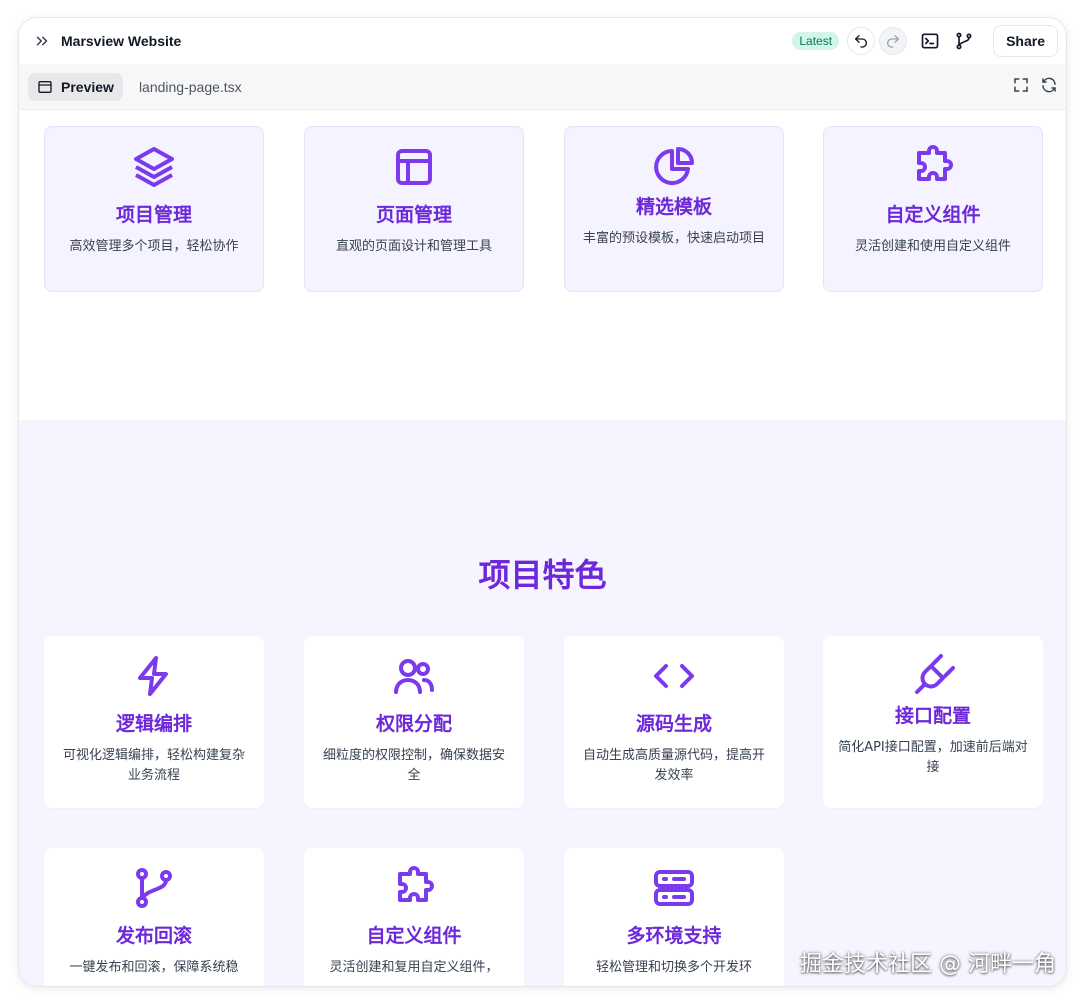 This screenshot has width=1084, height=1004. Describe the element at coordinates (673, 967) in the screenshot. I see `card-description: 轻松管理和切换多个开发环` at that location.